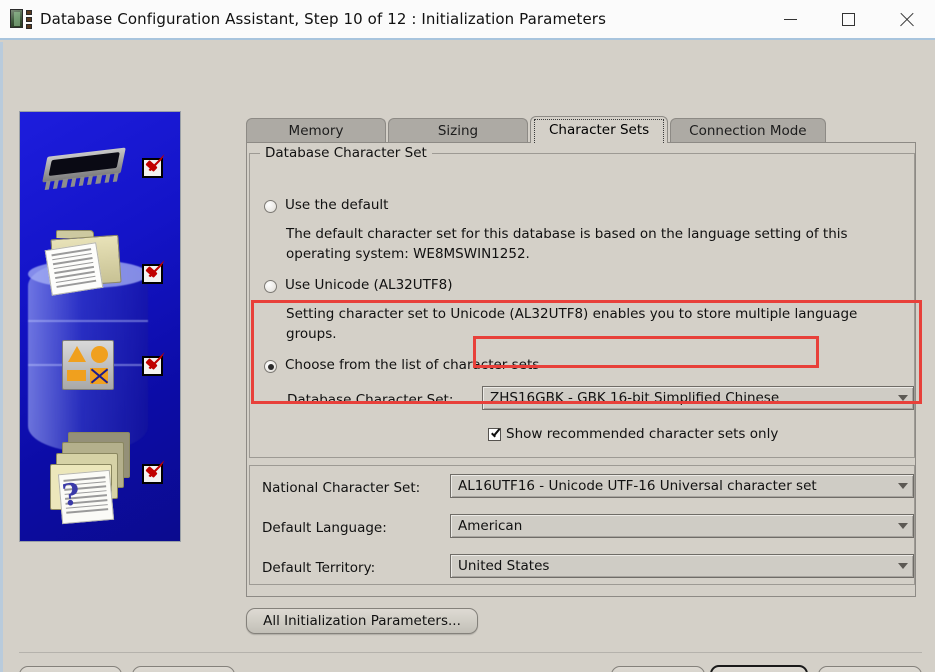 The width and height of the screenshot is (935, 672). What do you see at coordinates (100, 326) in the screenshot?
I see `wizard-banner-image: ?` at bounding box center [100, 326].